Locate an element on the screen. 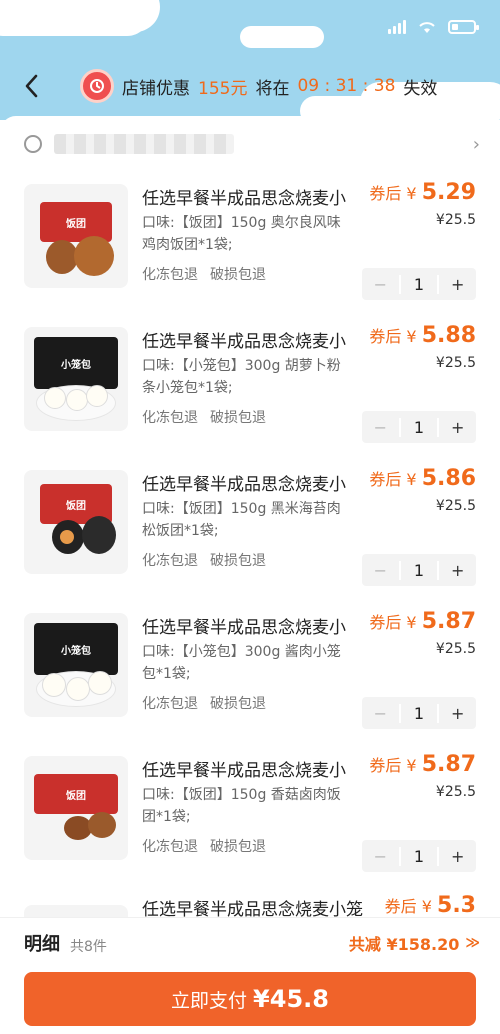 Image resolution: width=500 pixels, height=1034 pixels. shop-promo-banner: 店铺优惠 155元 将在 09 : 31 : 38 失效 is located at coordinates (258, 86).